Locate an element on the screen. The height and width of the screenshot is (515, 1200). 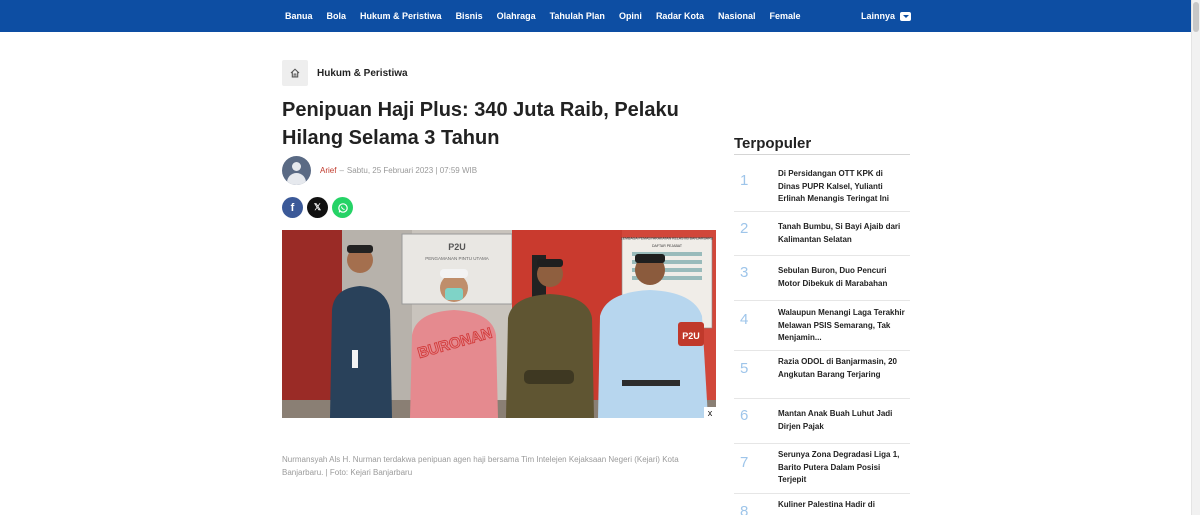
avatar-head-shape is located at coordinates (296, 166).